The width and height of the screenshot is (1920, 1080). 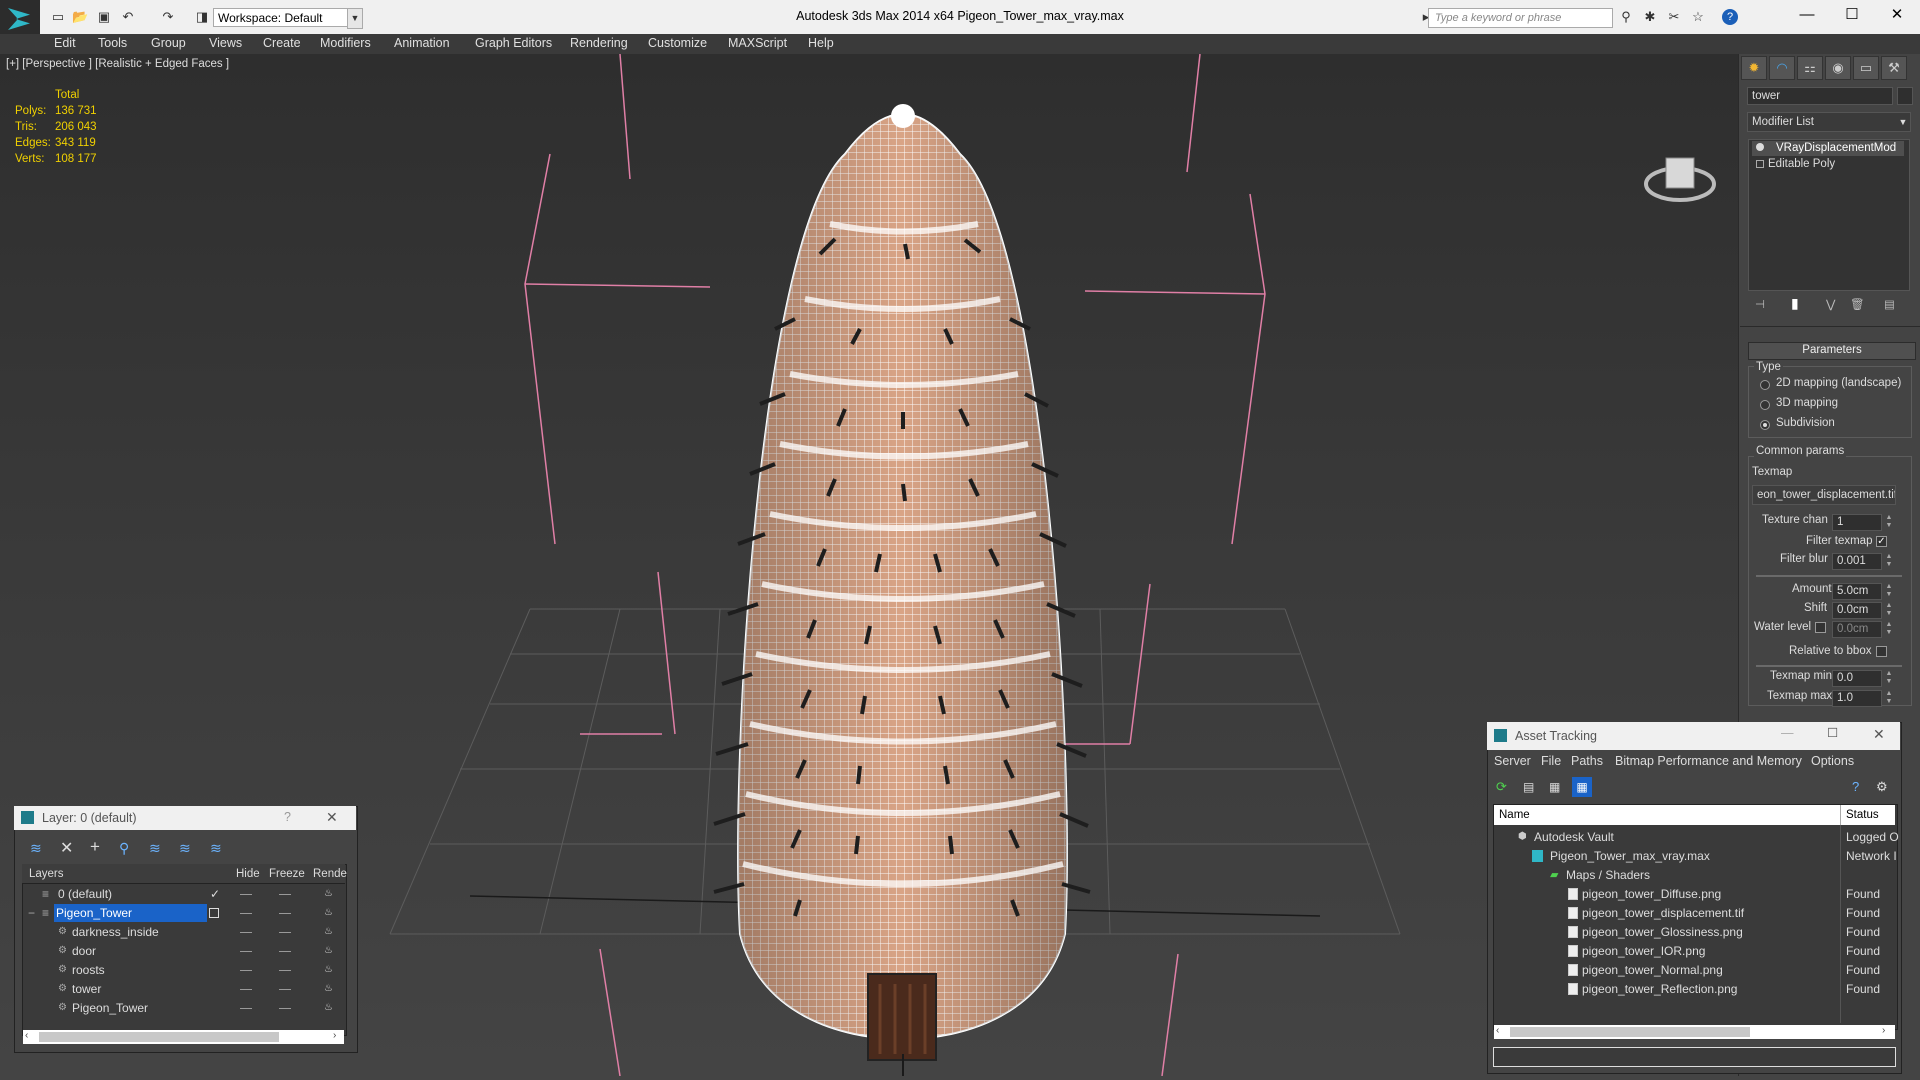 What do you see at coordinates (1782, 68) in the screenshot?
I see `modify-tab-icon: ◠` at bounding box center [1782, 68].